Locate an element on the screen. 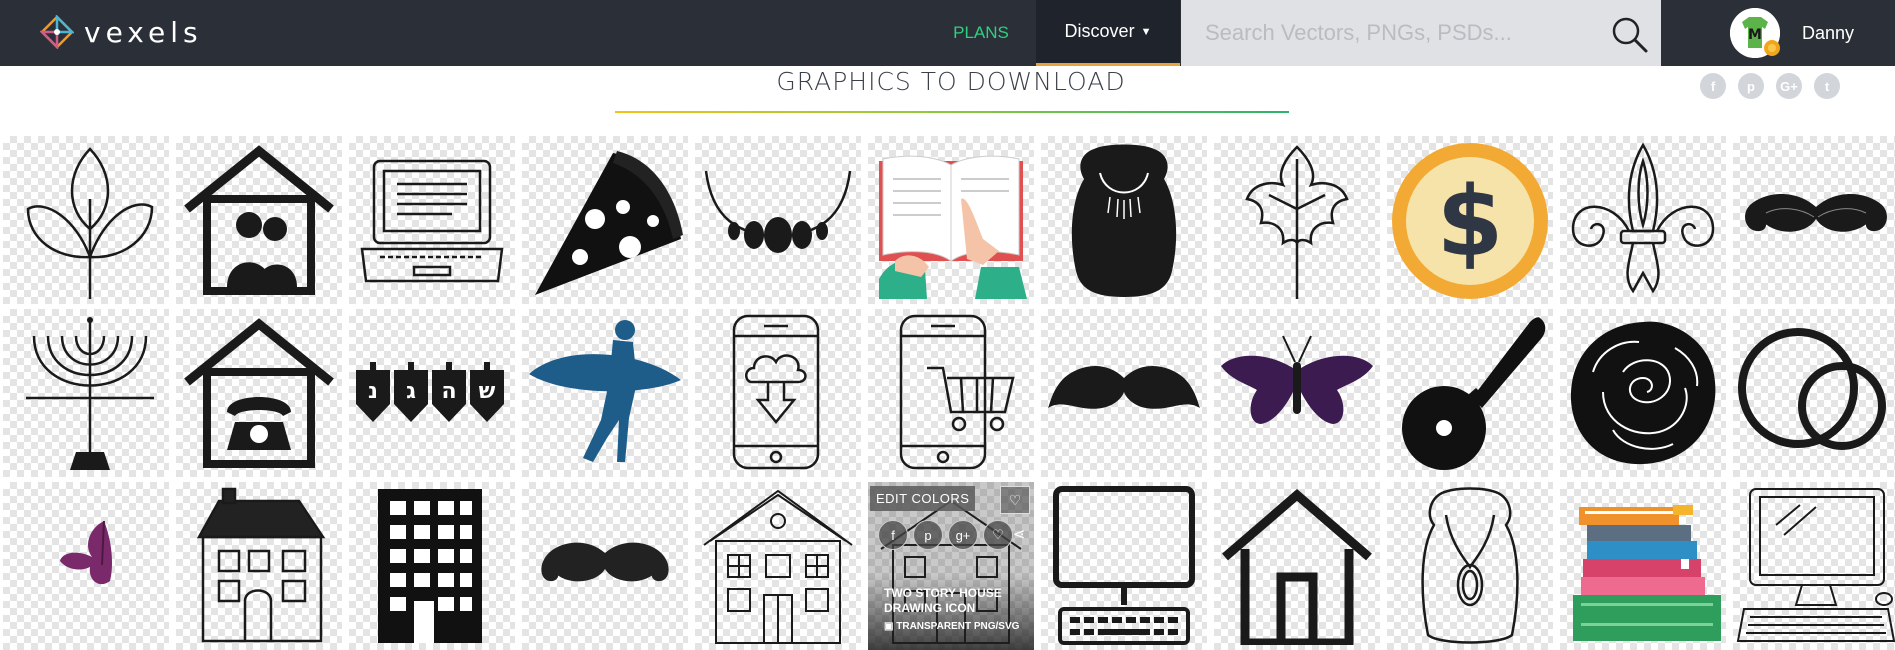 This screenshot has height=650, width=1895. wedding-rings-icon is located at coordinates (1812, 389).